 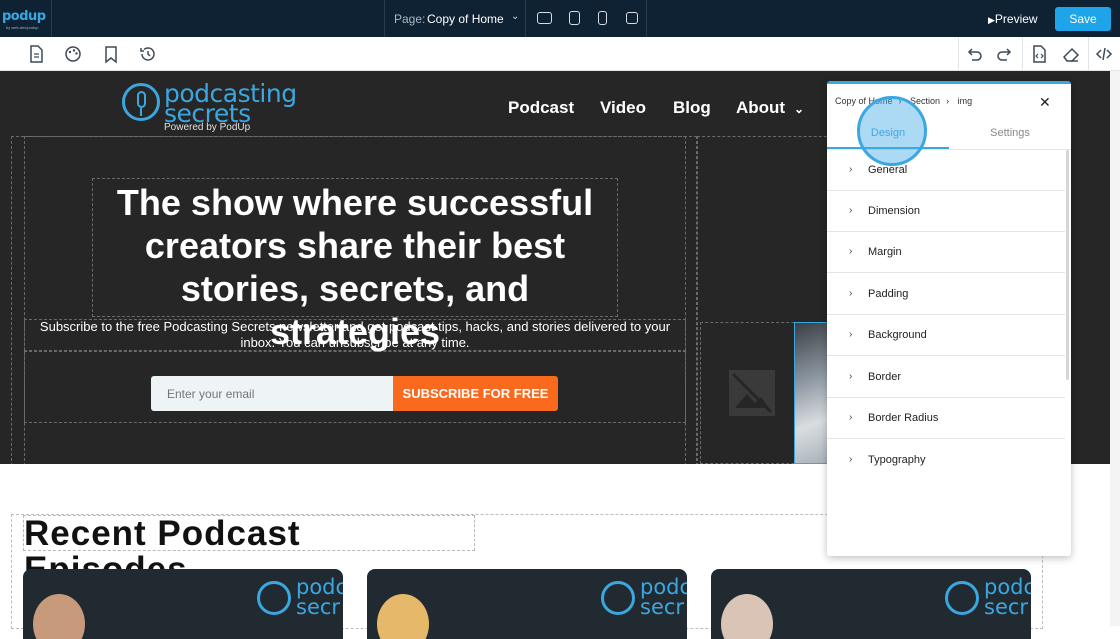 What do you see at coordinates (692, 108) in the screenshot?
I see `nav-link-blog: Blog` at bounding box center [692, 108].